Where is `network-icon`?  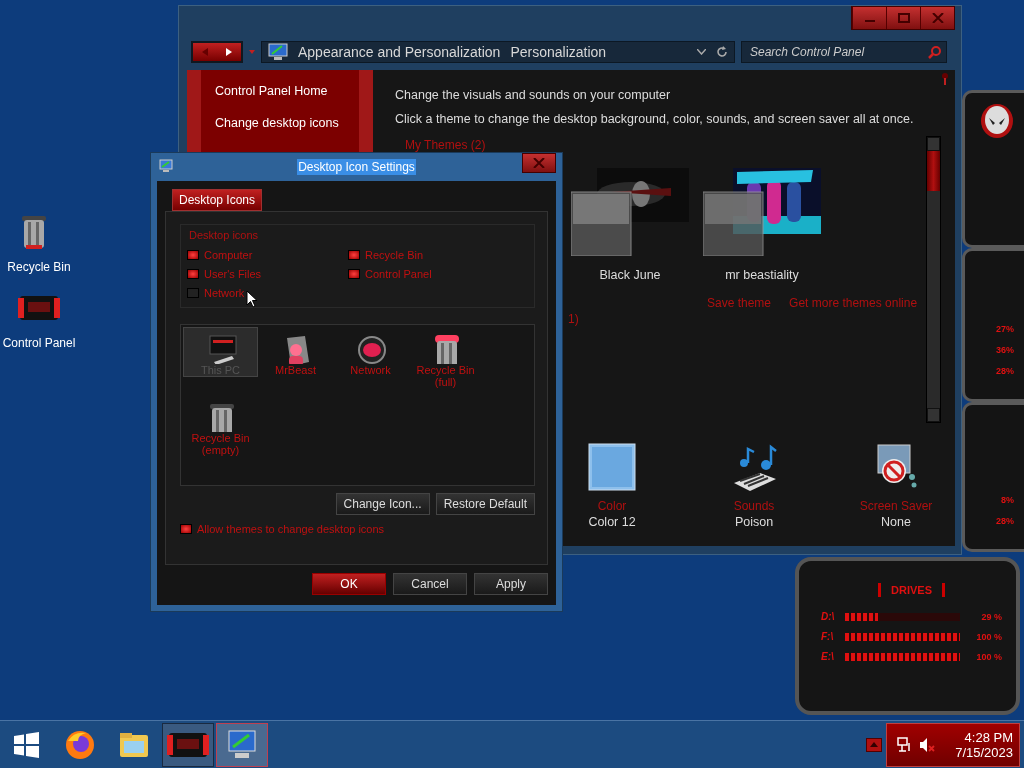 network-icon is located at coordinates (905, 744).